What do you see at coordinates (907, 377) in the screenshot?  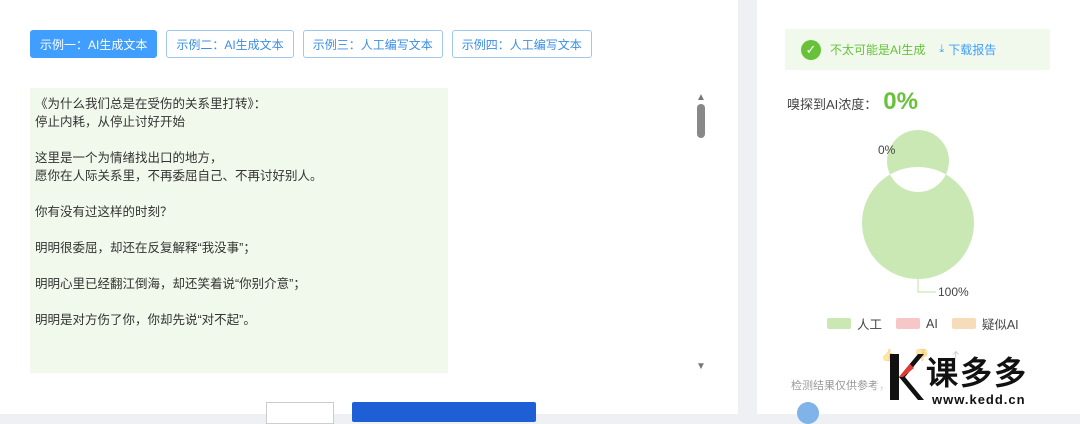 I see `k-logo-icon` at bounding box center [907, 377].